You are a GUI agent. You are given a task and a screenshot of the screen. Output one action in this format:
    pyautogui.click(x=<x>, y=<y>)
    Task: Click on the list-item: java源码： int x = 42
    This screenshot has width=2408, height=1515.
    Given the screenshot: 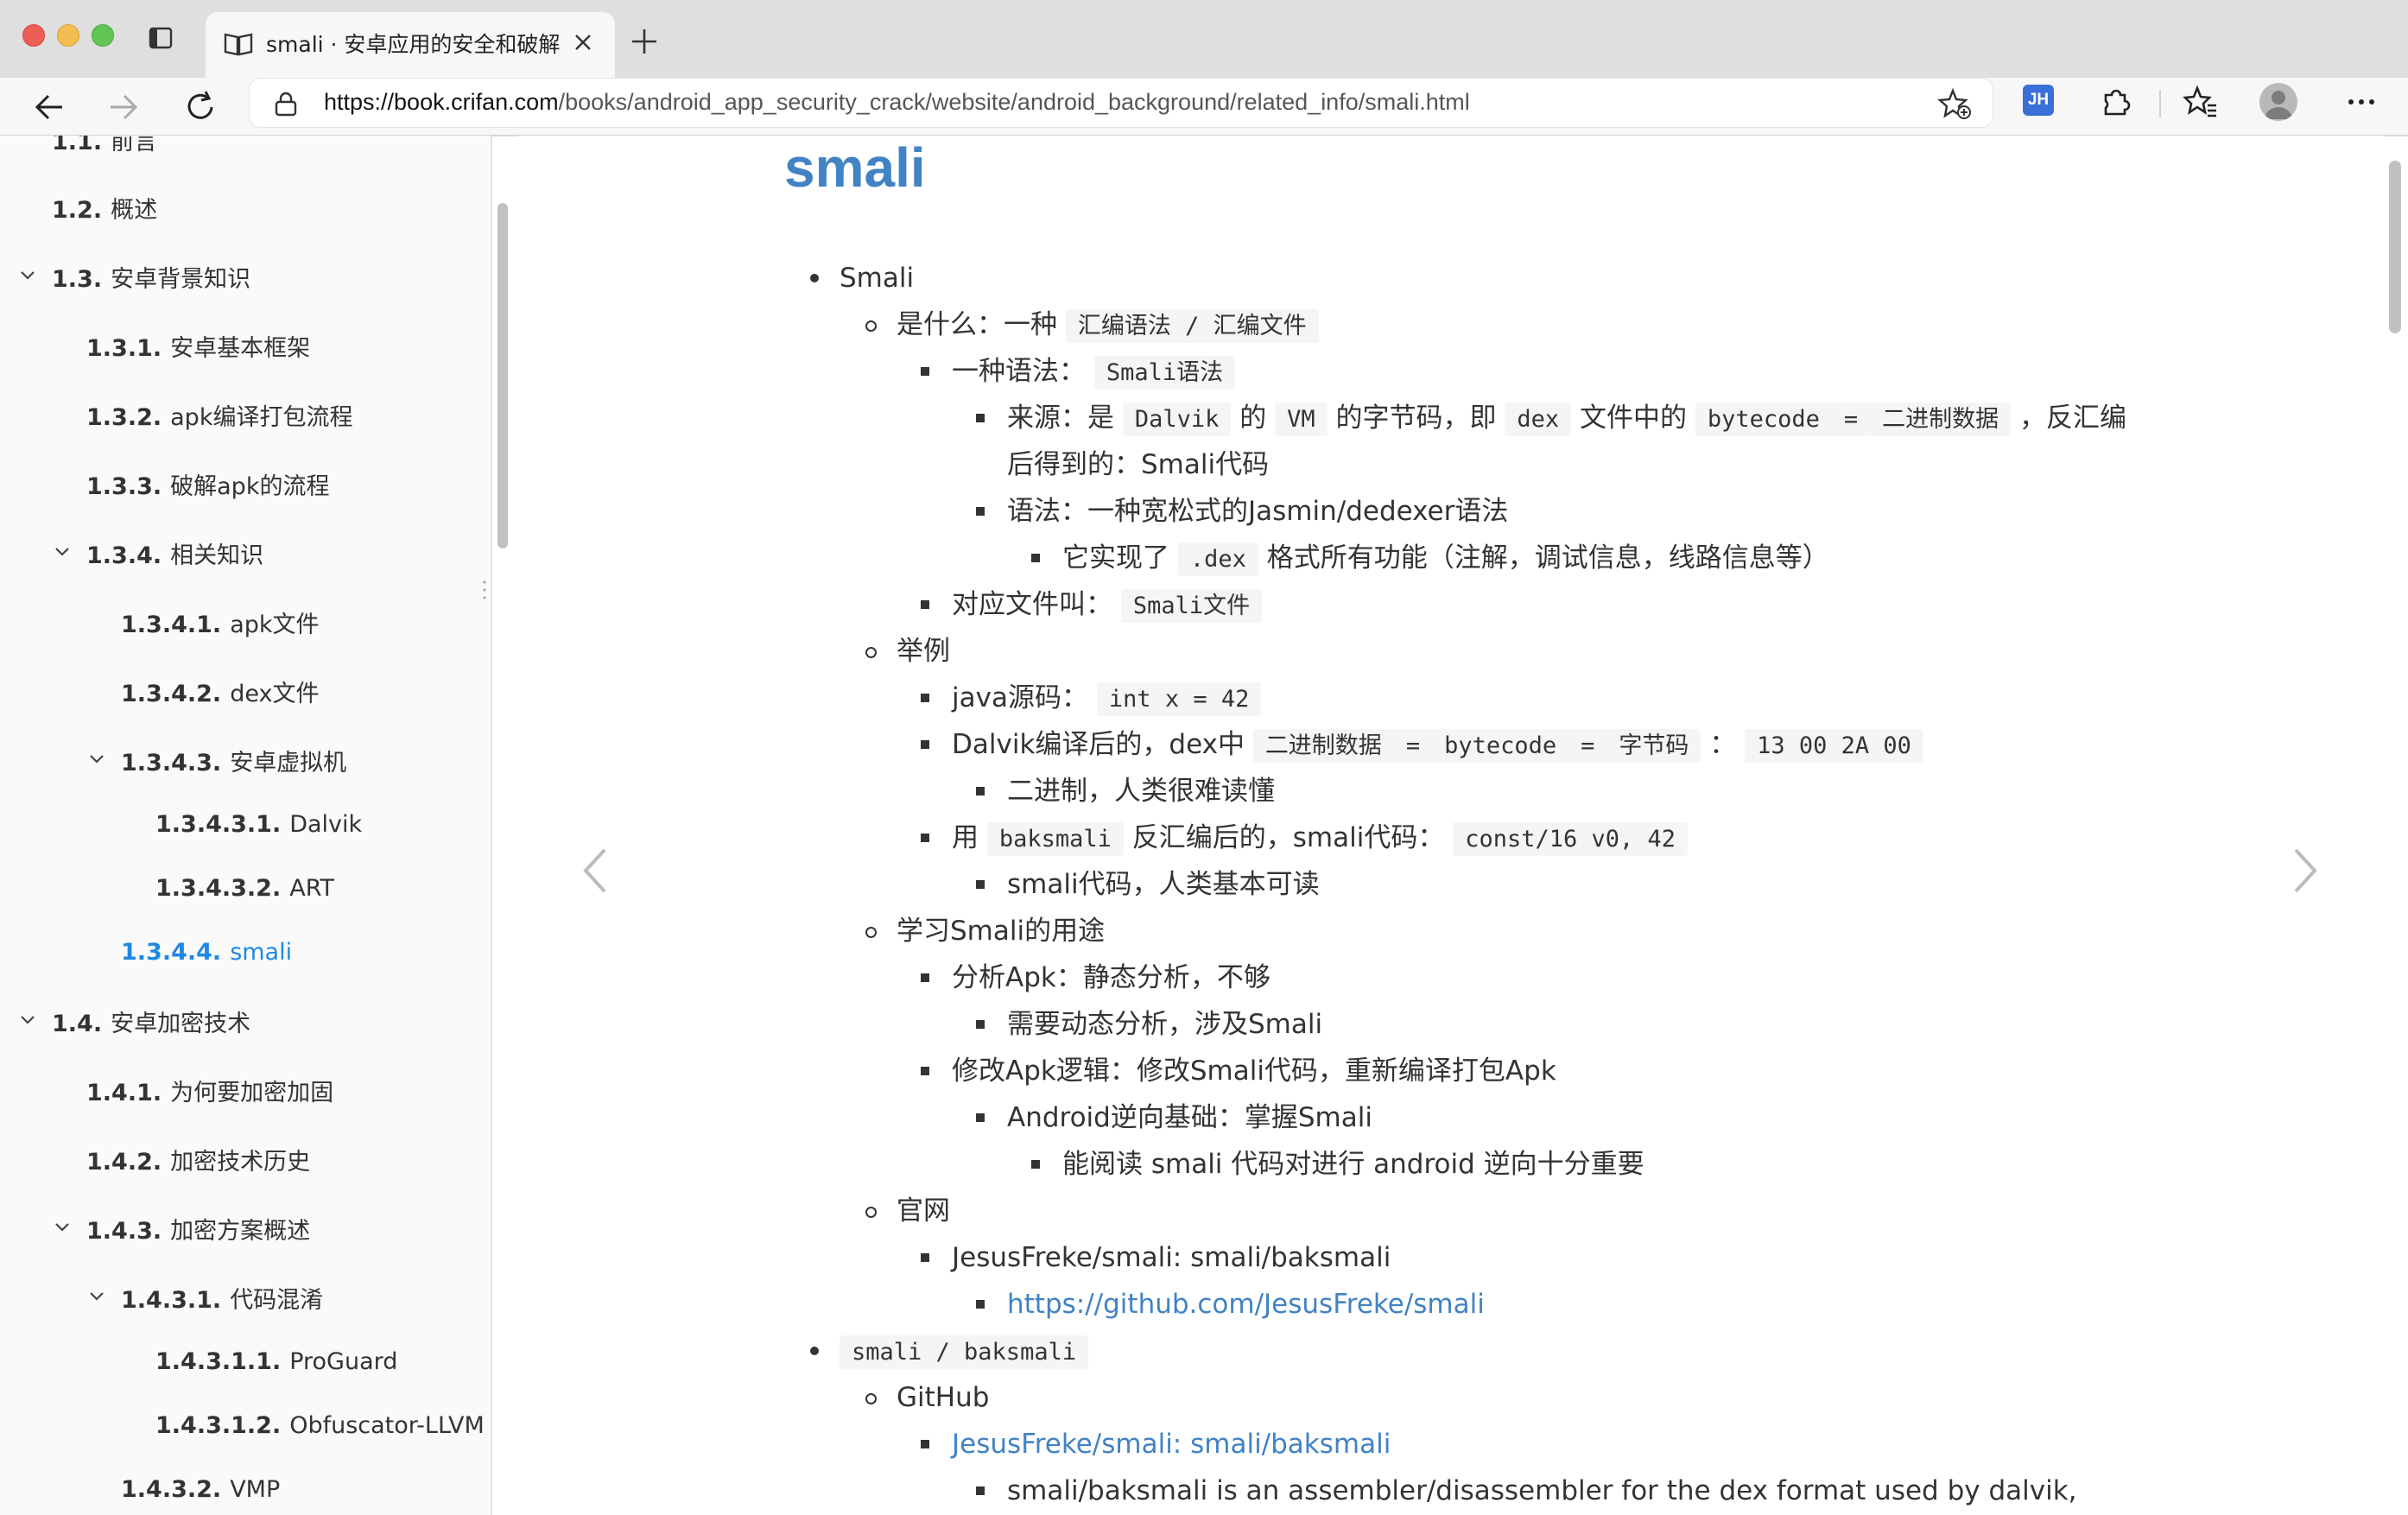 What is the action you would take?
    pyautogui.click(x=1107, y=699)
    